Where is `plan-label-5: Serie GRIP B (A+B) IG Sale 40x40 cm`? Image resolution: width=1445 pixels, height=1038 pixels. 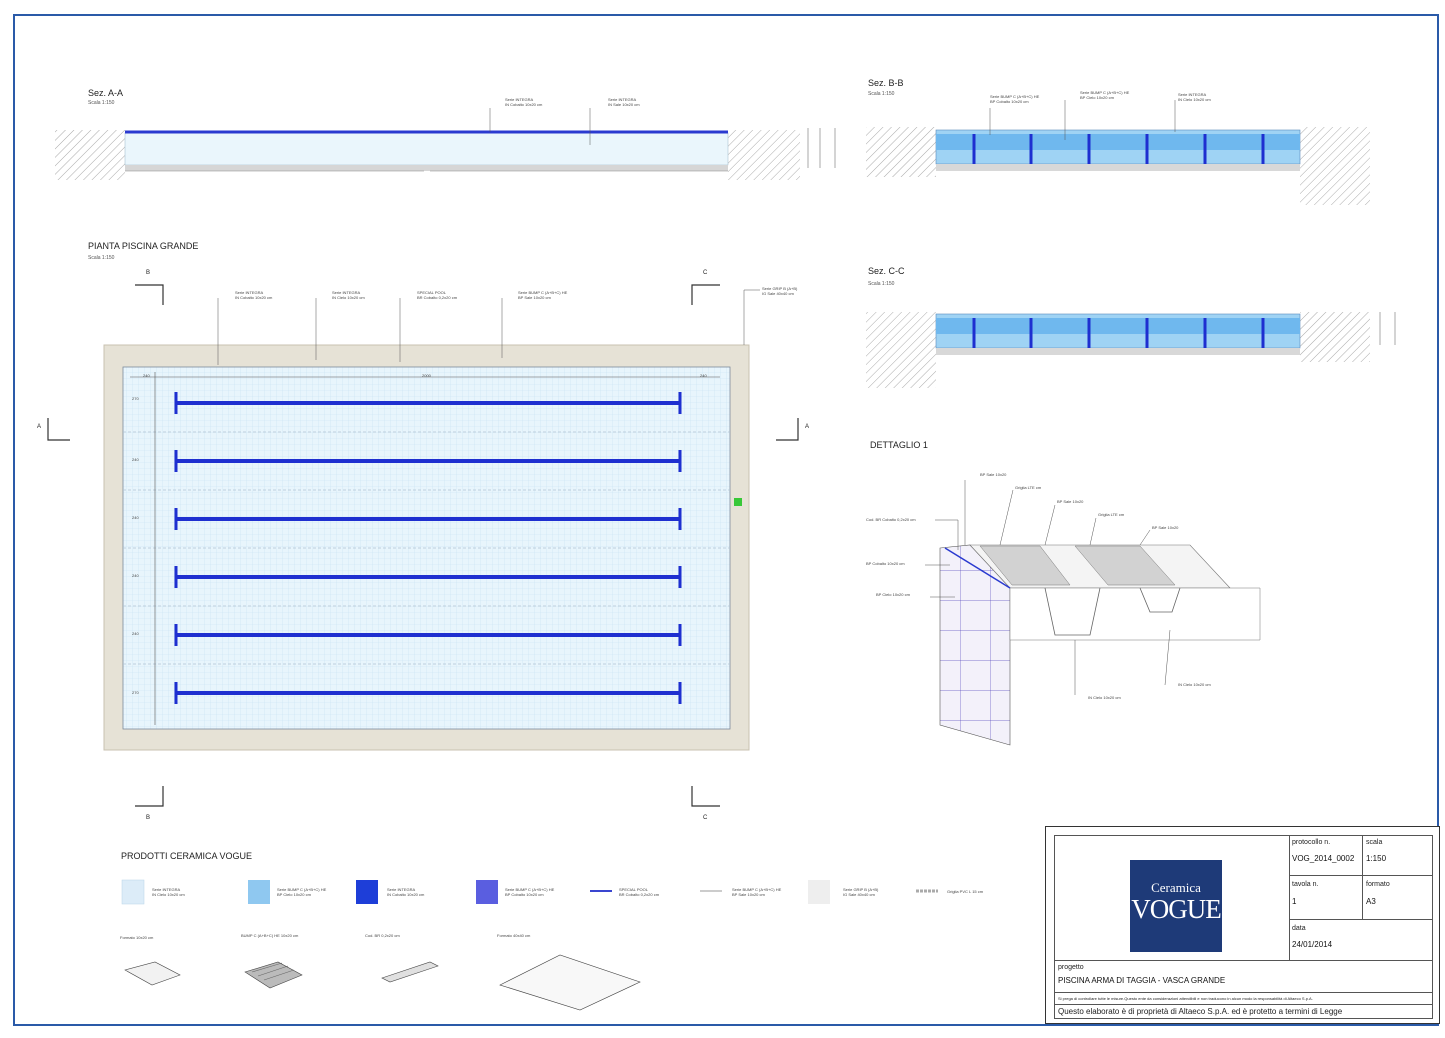 plan-label-5: Serie GRIP B (A+B) IG Sale 40x40 cm is located at coordinates (780, 291).